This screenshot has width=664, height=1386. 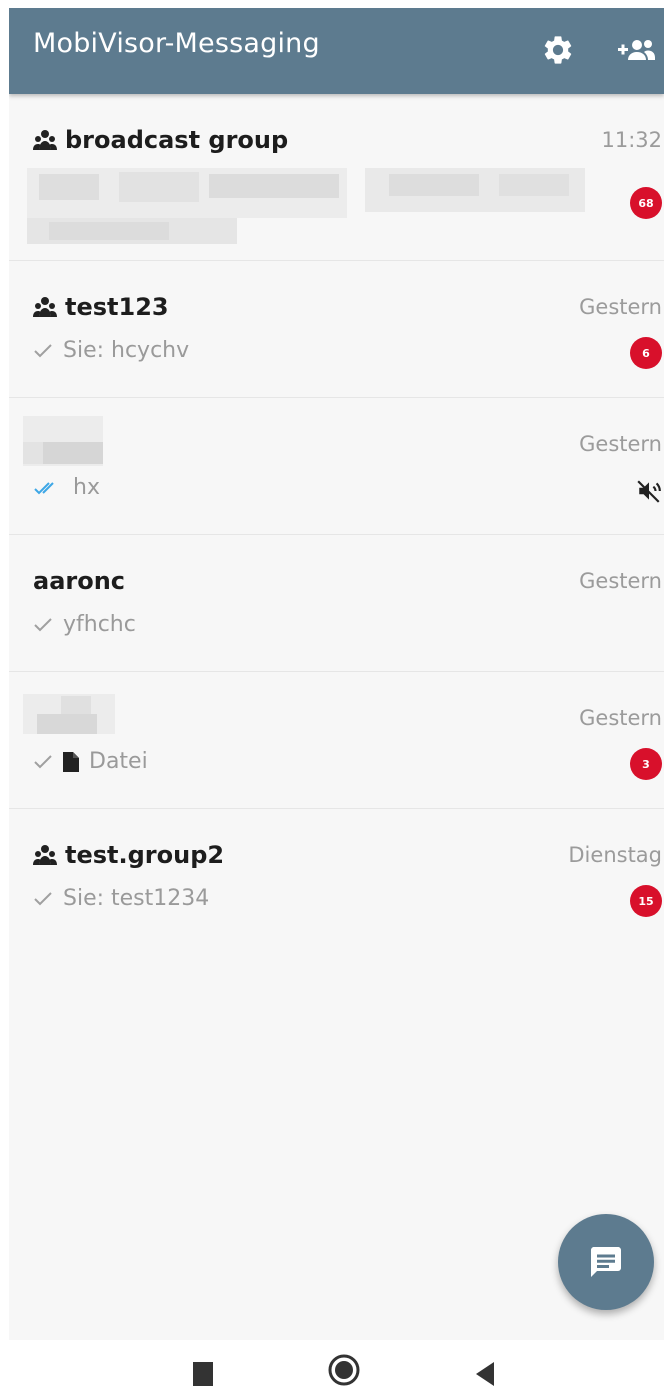 I want to click on chat-name: test123, so click(x=101, y=307).